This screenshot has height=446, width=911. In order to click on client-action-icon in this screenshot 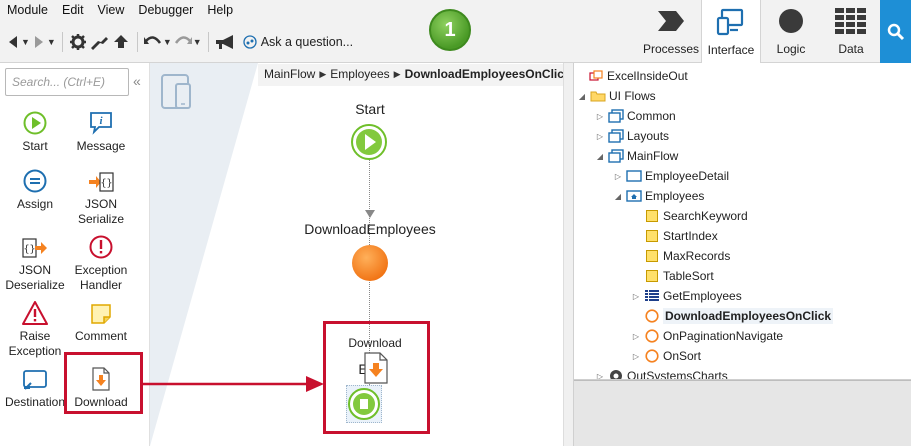, I will do `click(652, 336)`.